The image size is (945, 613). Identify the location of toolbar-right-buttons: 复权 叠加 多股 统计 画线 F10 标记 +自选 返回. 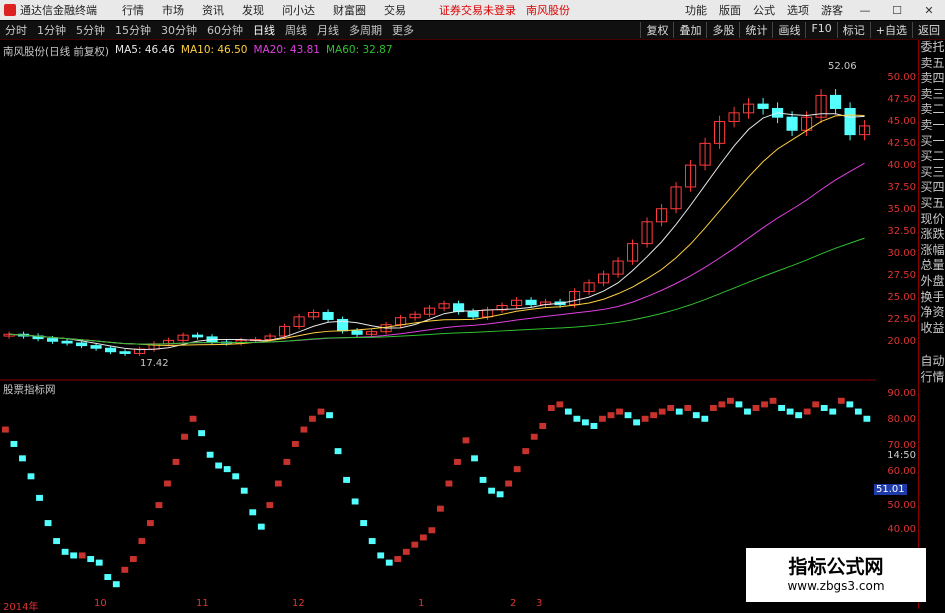
(792, 30).